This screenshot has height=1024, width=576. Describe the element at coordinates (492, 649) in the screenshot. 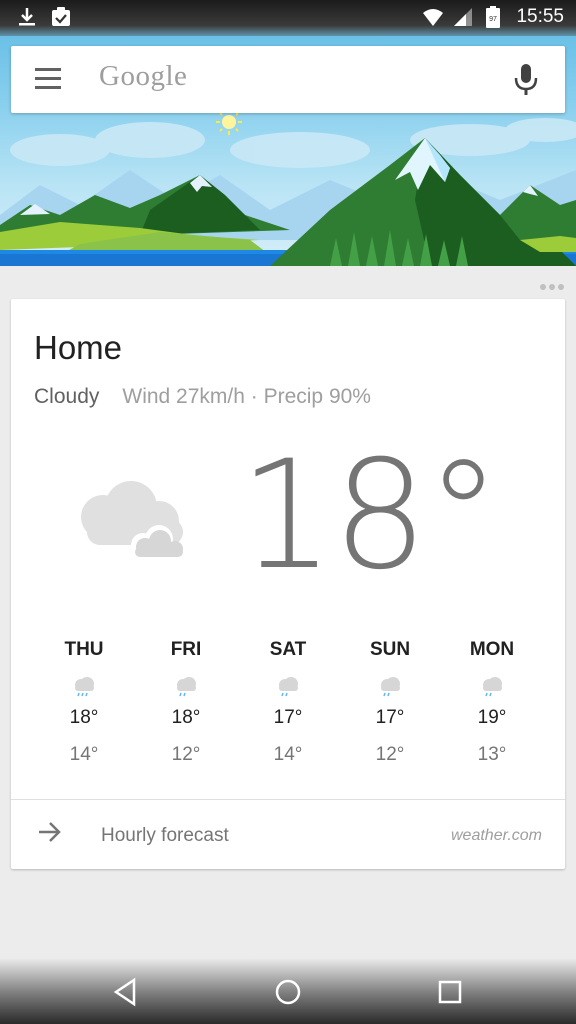

I see `day-name: MON` at that location.